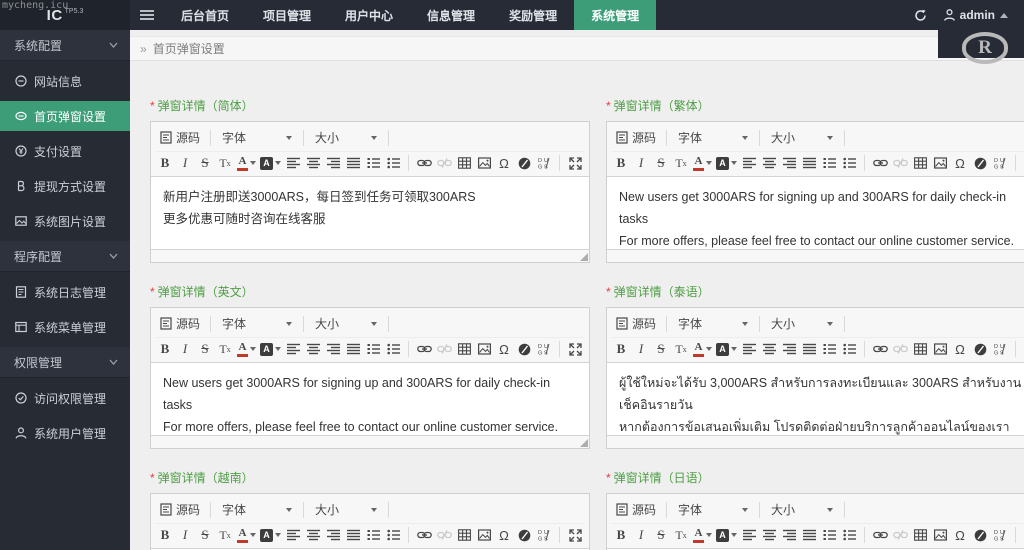 This screenshot has width=1024, height=550. Describe the element at coordinates (65, 116) in the screenshot. I see `sidebar-item-popup-settings: 首页弹窗设置` at that location.